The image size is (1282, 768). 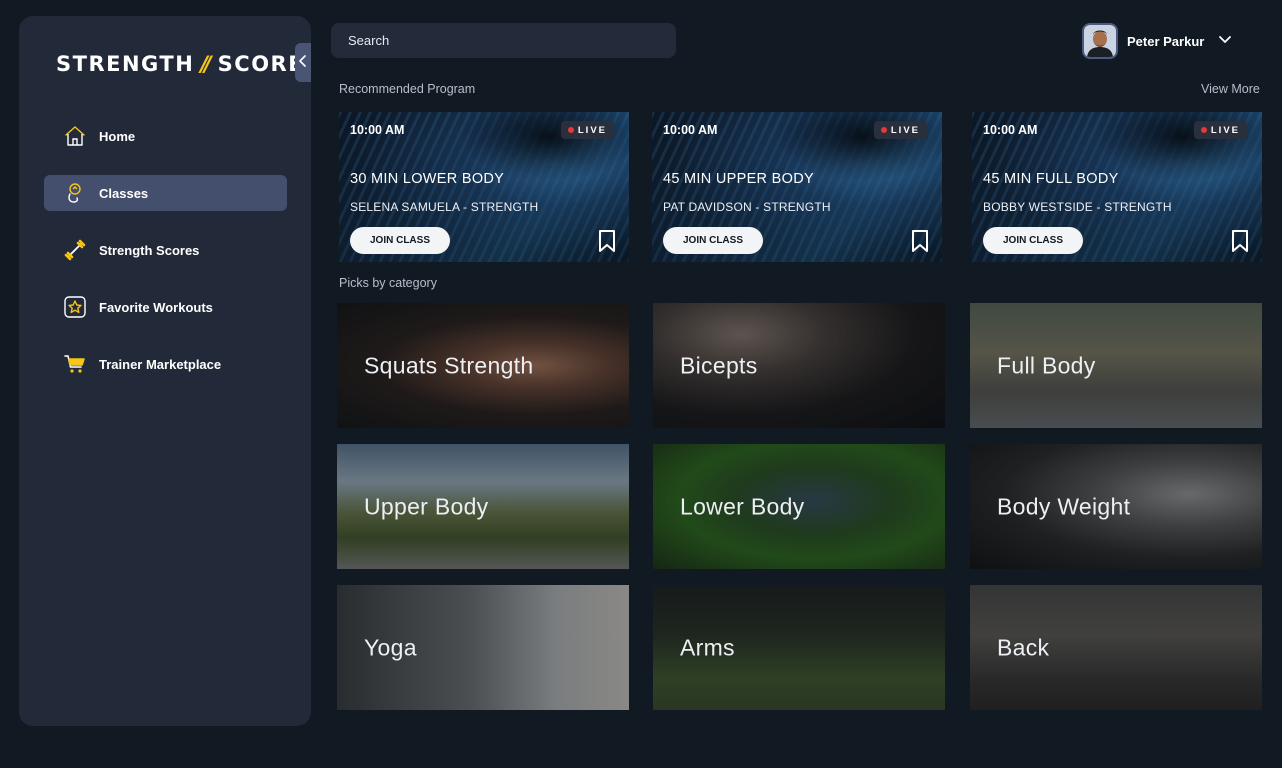 I want to click on categories-section-title: Picks by category, so click(x=388, y=283).